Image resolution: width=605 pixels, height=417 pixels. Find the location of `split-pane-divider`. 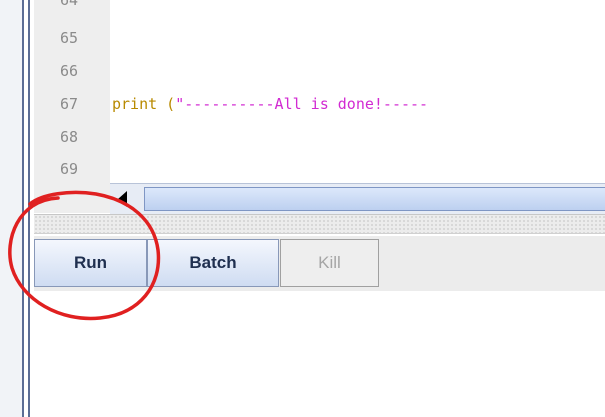

split-pane-divider is located at coordinates (319, 224).